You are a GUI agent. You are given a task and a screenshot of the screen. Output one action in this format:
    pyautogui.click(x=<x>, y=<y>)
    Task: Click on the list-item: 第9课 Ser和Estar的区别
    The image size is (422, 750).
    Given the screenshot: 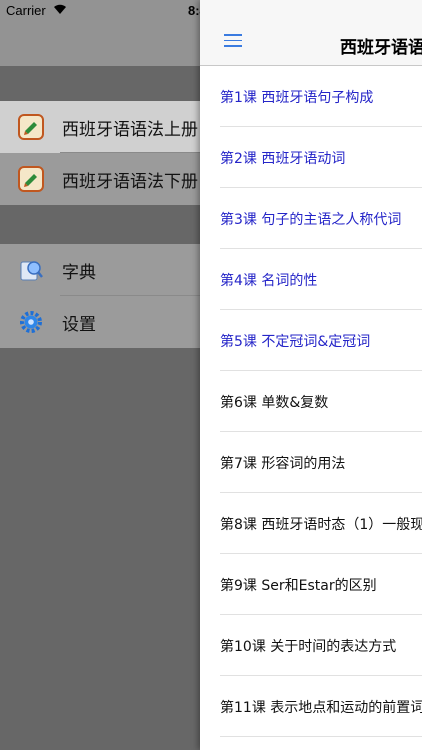 What is the action you would take?
    pyautogui.click(x=311, y=584)
    